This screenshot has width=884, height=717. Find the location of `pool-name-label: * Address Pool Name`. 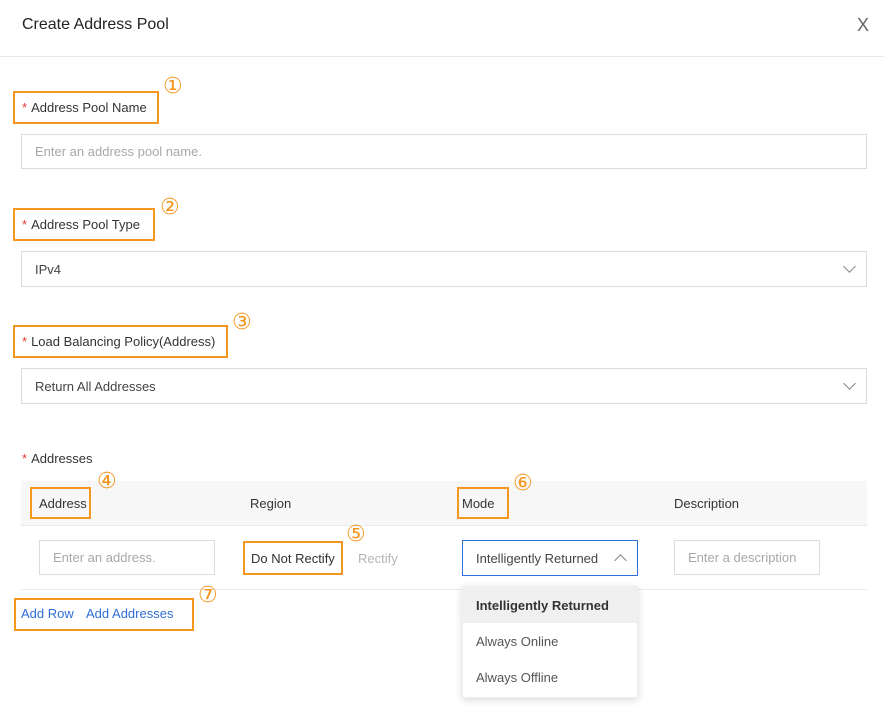

pool-name-label: * Address Pool Name is located at coordinates (84, 107).